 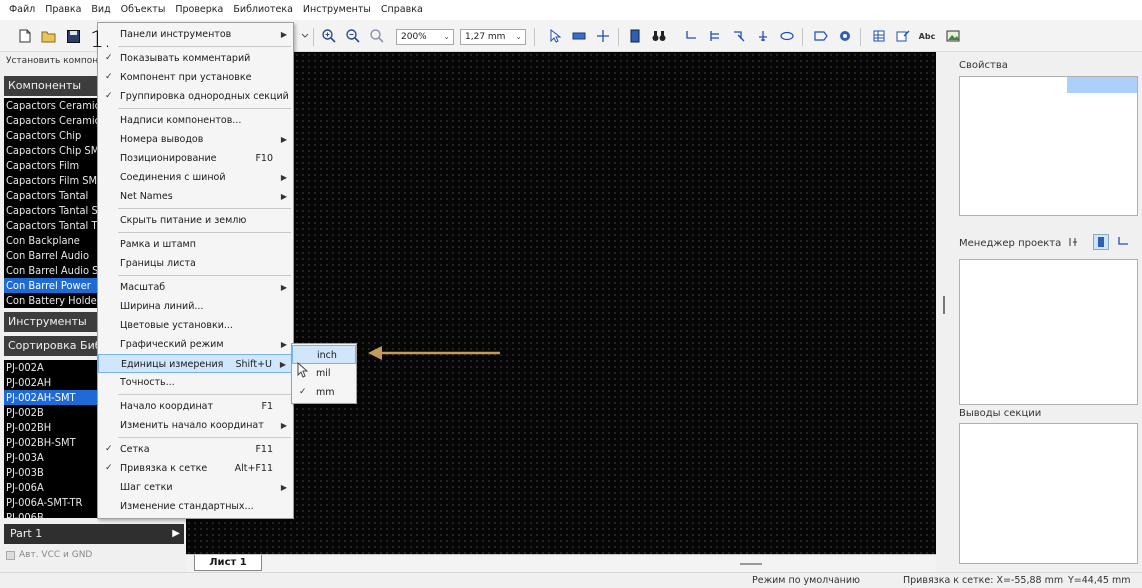 I want to click on grid-step-value: 1,27 mm, so click(x=485, y=37).